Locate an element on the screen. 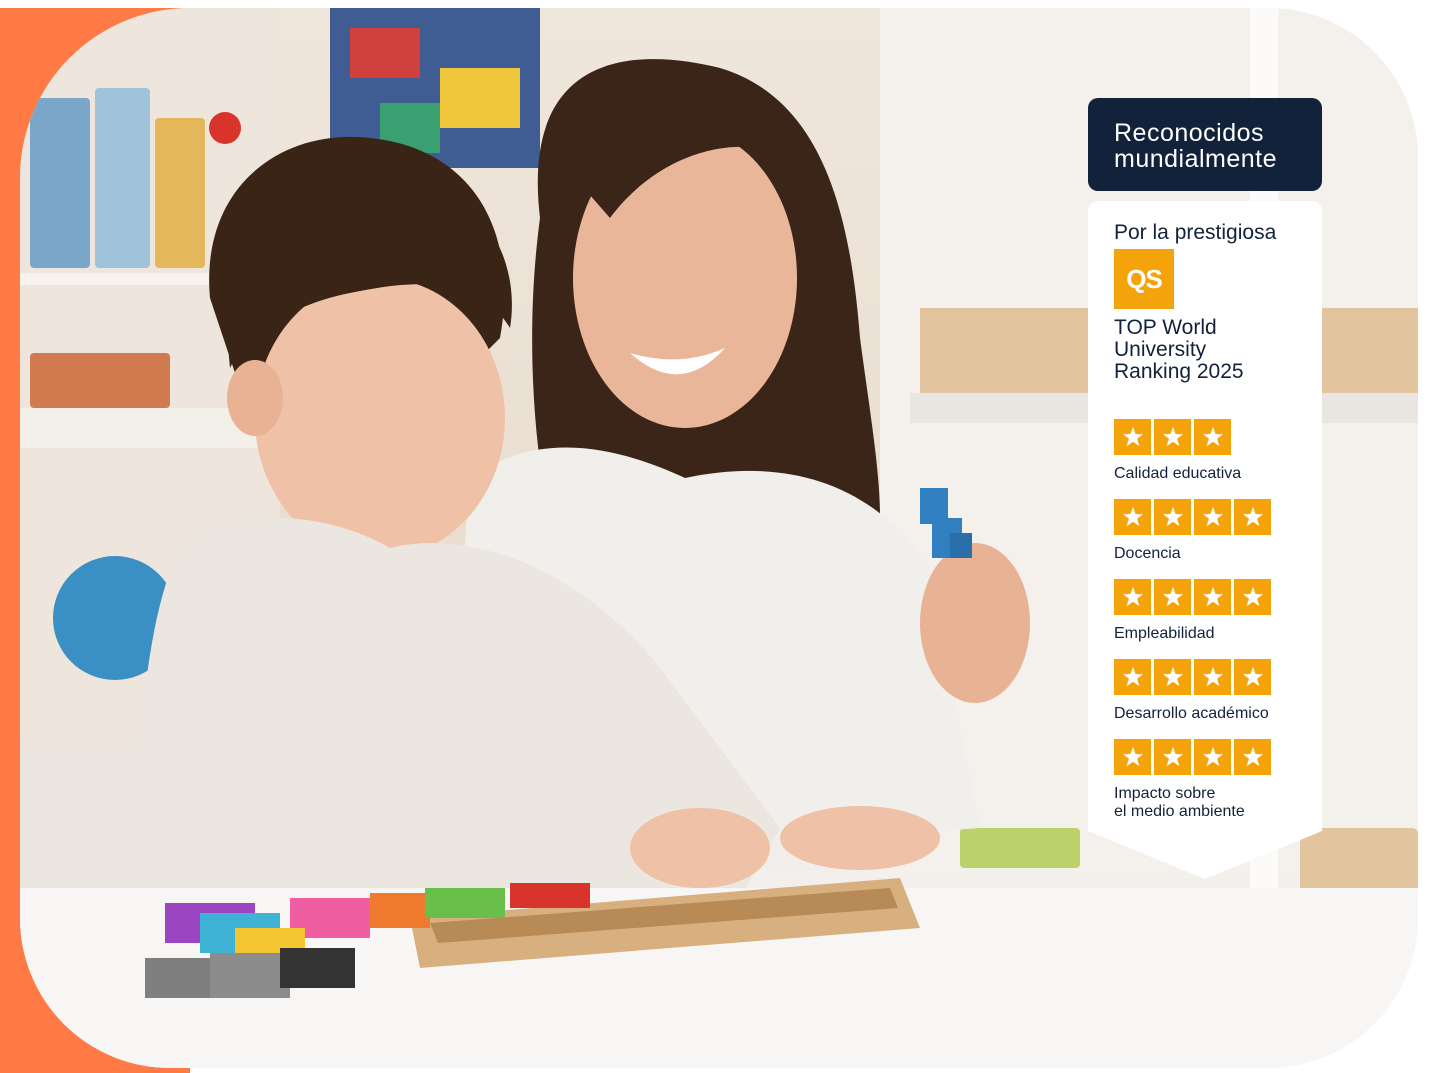 This screenshot has width=1433, height=1073. qs-logo-text: QS is located at coordinates (1144, 278).